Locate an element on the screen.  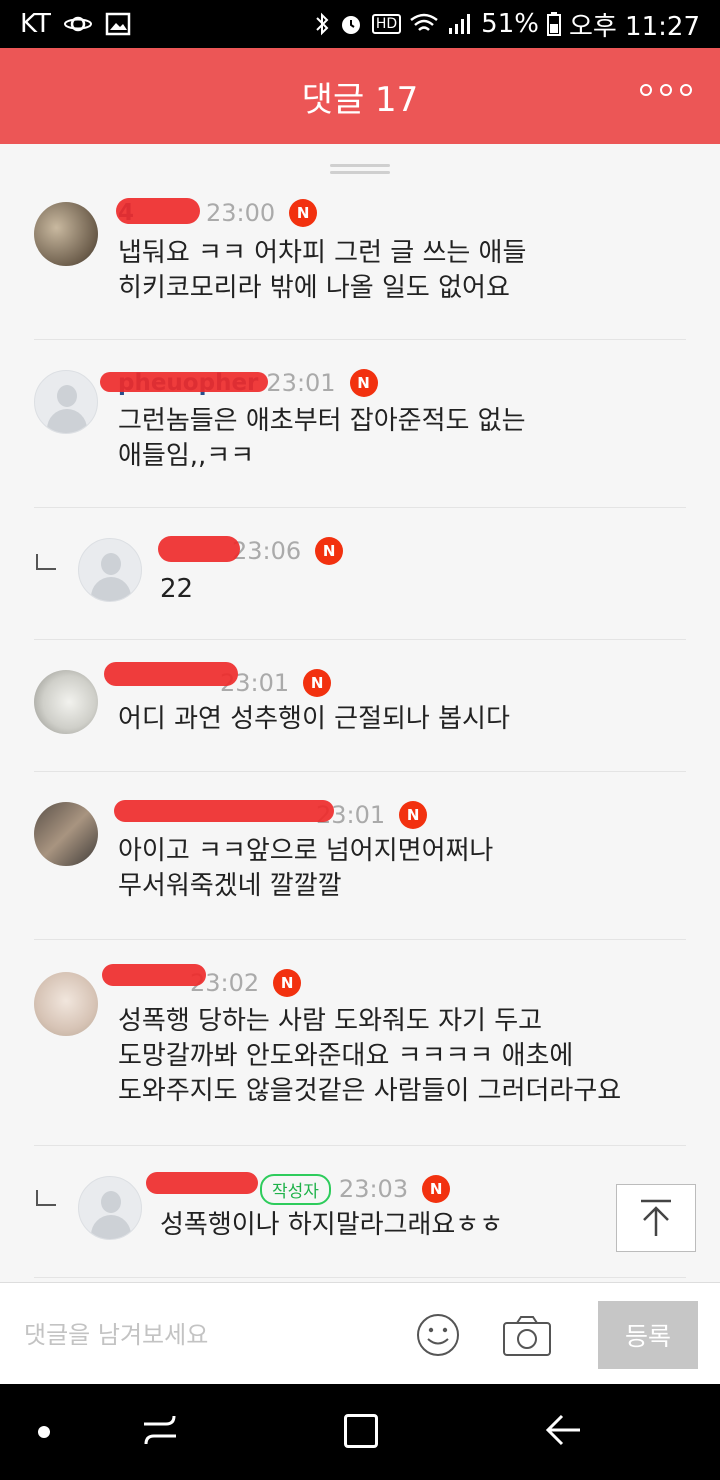
bluetooth-icon is located at coordinates (322, 24).